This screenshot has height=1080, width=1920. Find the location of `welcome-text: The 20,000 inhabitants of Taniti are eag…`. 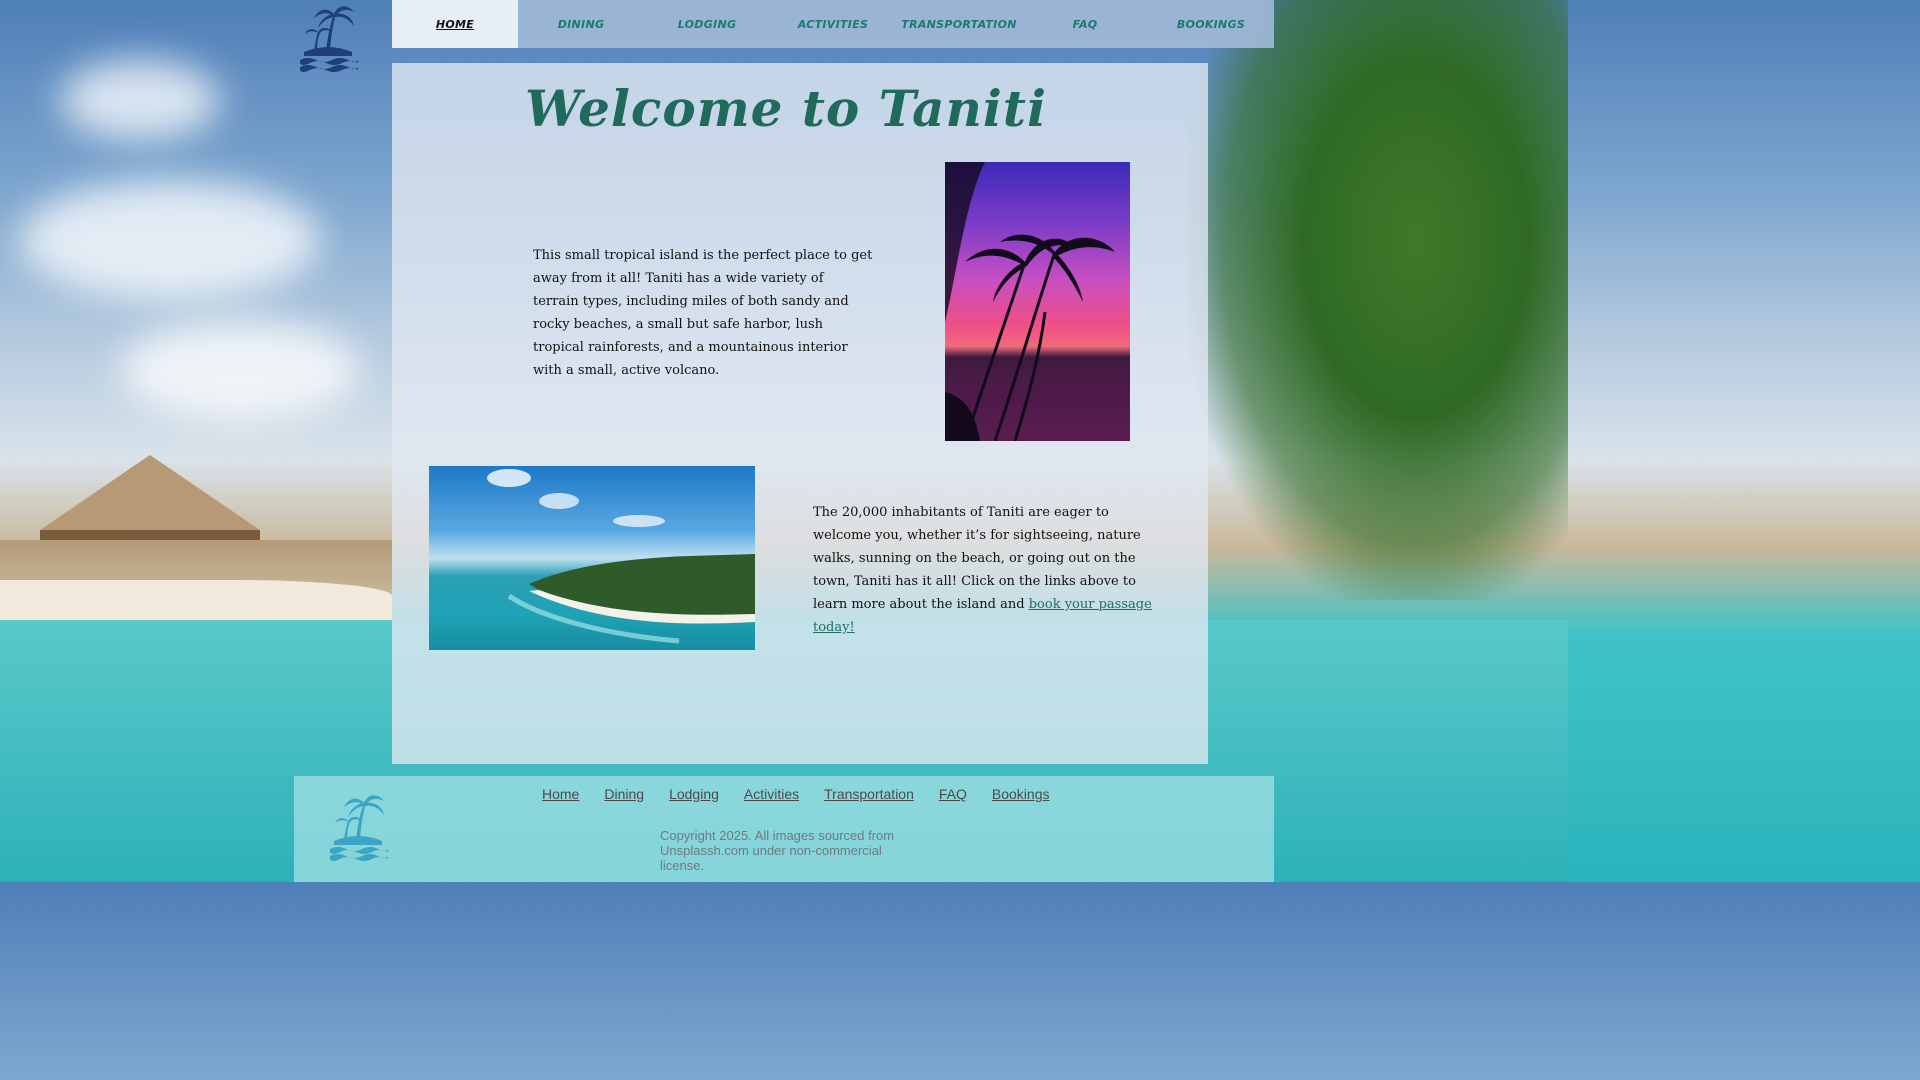

welcome-text: The 20,000 inhabitants of Taniti are eag… is located at coordinates (977, 558).